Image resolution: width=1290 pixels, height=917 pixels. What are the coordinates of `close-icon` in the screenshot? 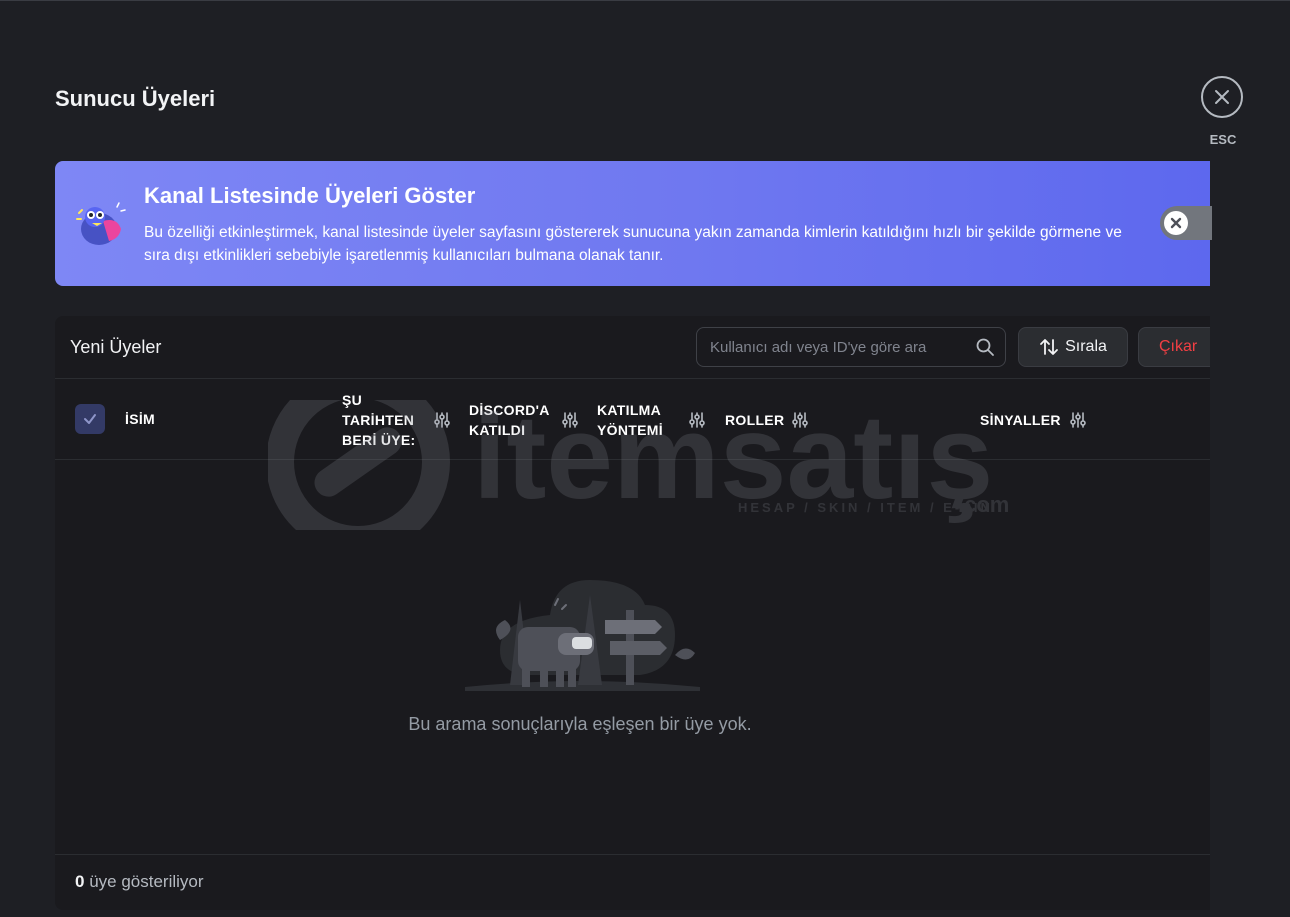 It's located at (1222, 97).